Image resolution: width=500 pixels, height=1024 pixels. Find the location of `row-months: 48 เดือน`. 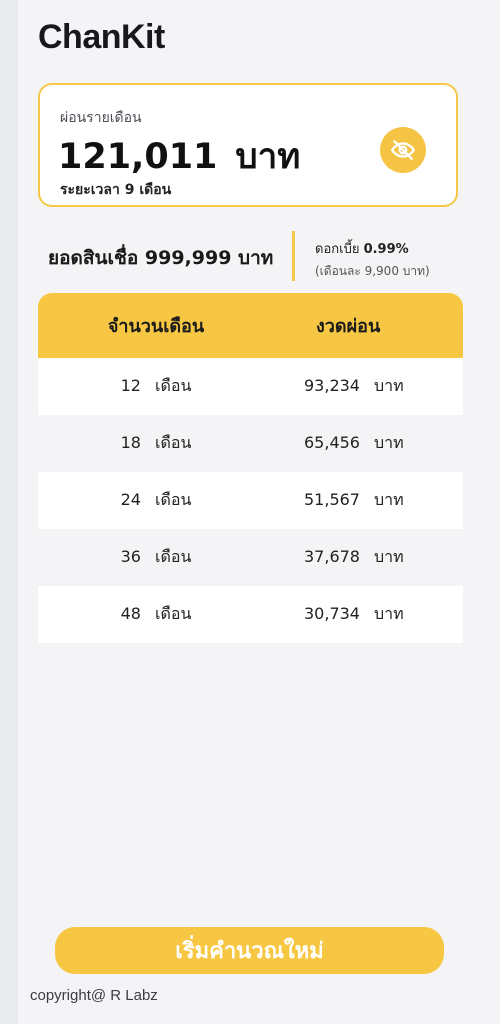

row-months: 48 เดือน is located at coordinates (156, 614).